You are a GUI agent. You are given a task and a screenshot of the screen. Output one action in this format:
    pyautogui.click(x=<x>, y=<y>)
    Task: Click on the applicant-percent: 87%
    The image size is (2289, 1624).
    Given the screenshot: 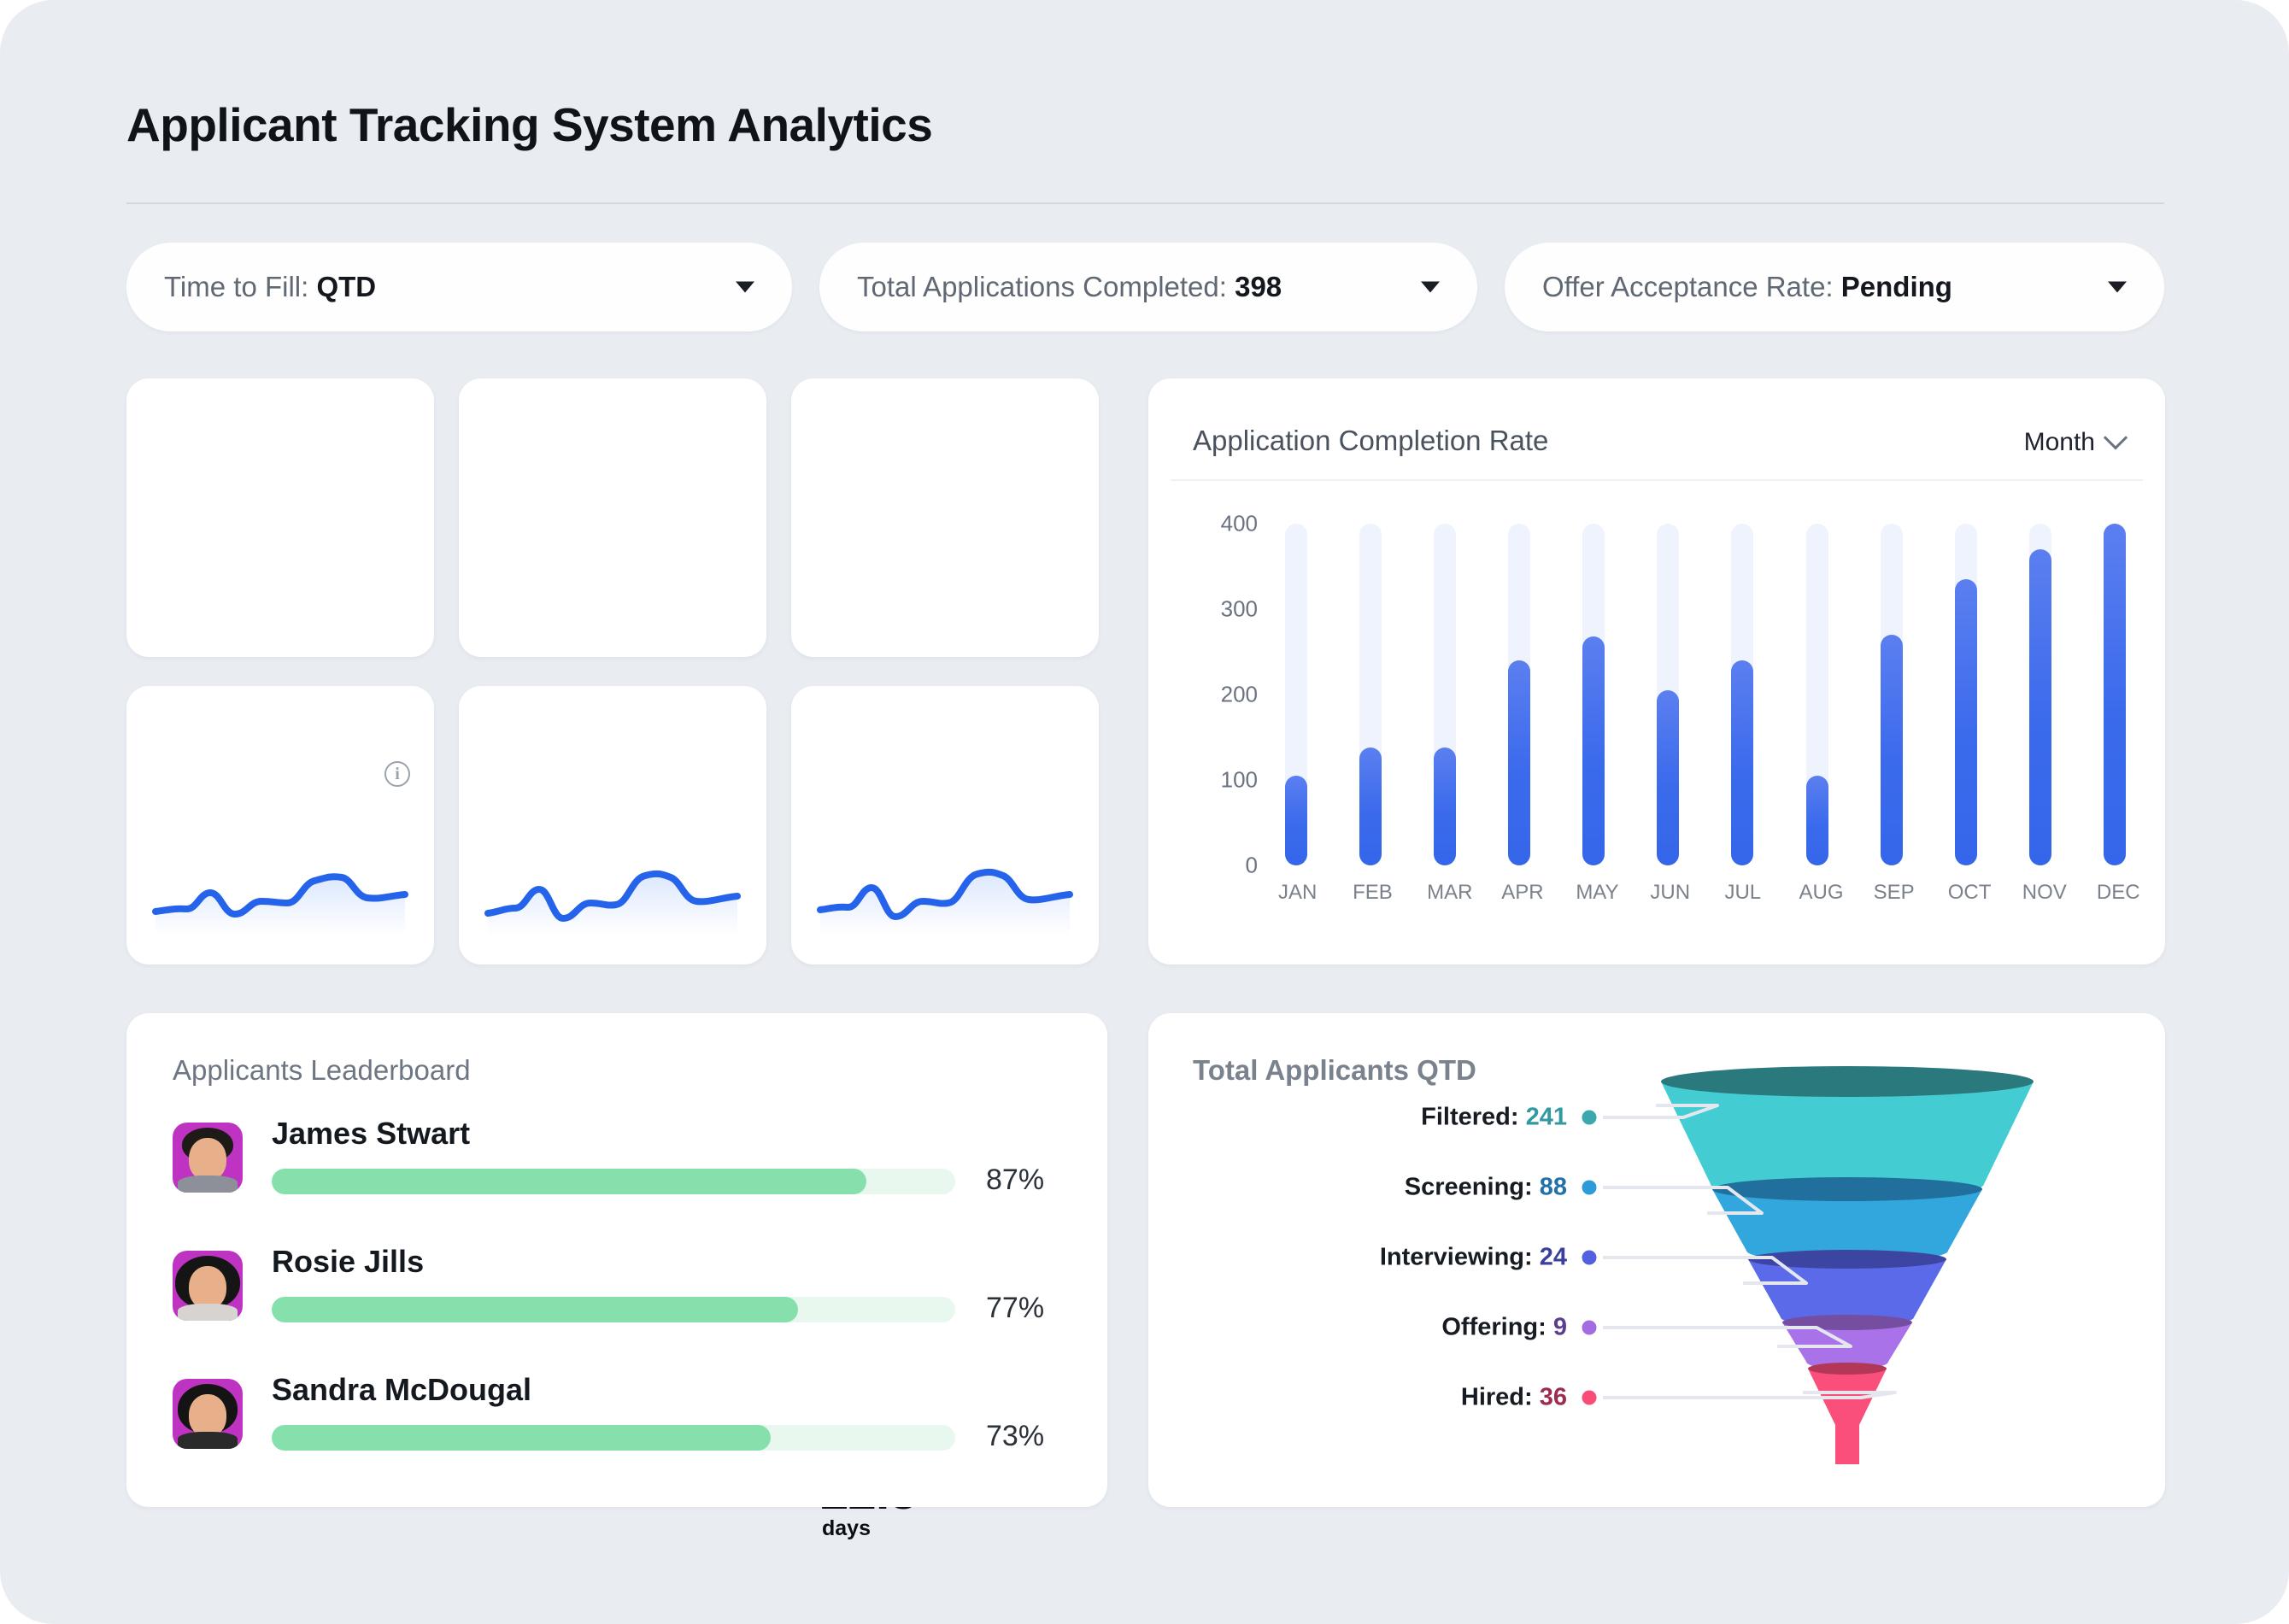 What is the action you would take?
    pyautogui.click(x=1015, y=1180)
    